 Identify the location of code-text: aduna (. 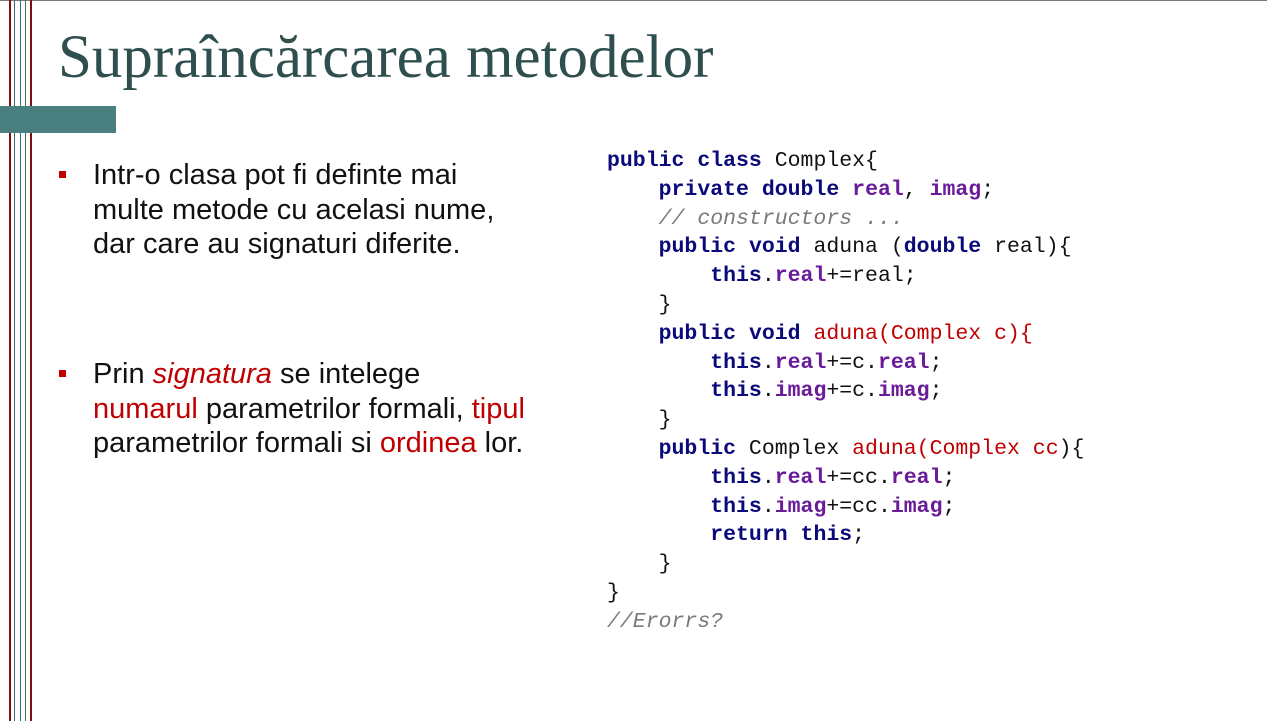
(852, 247).